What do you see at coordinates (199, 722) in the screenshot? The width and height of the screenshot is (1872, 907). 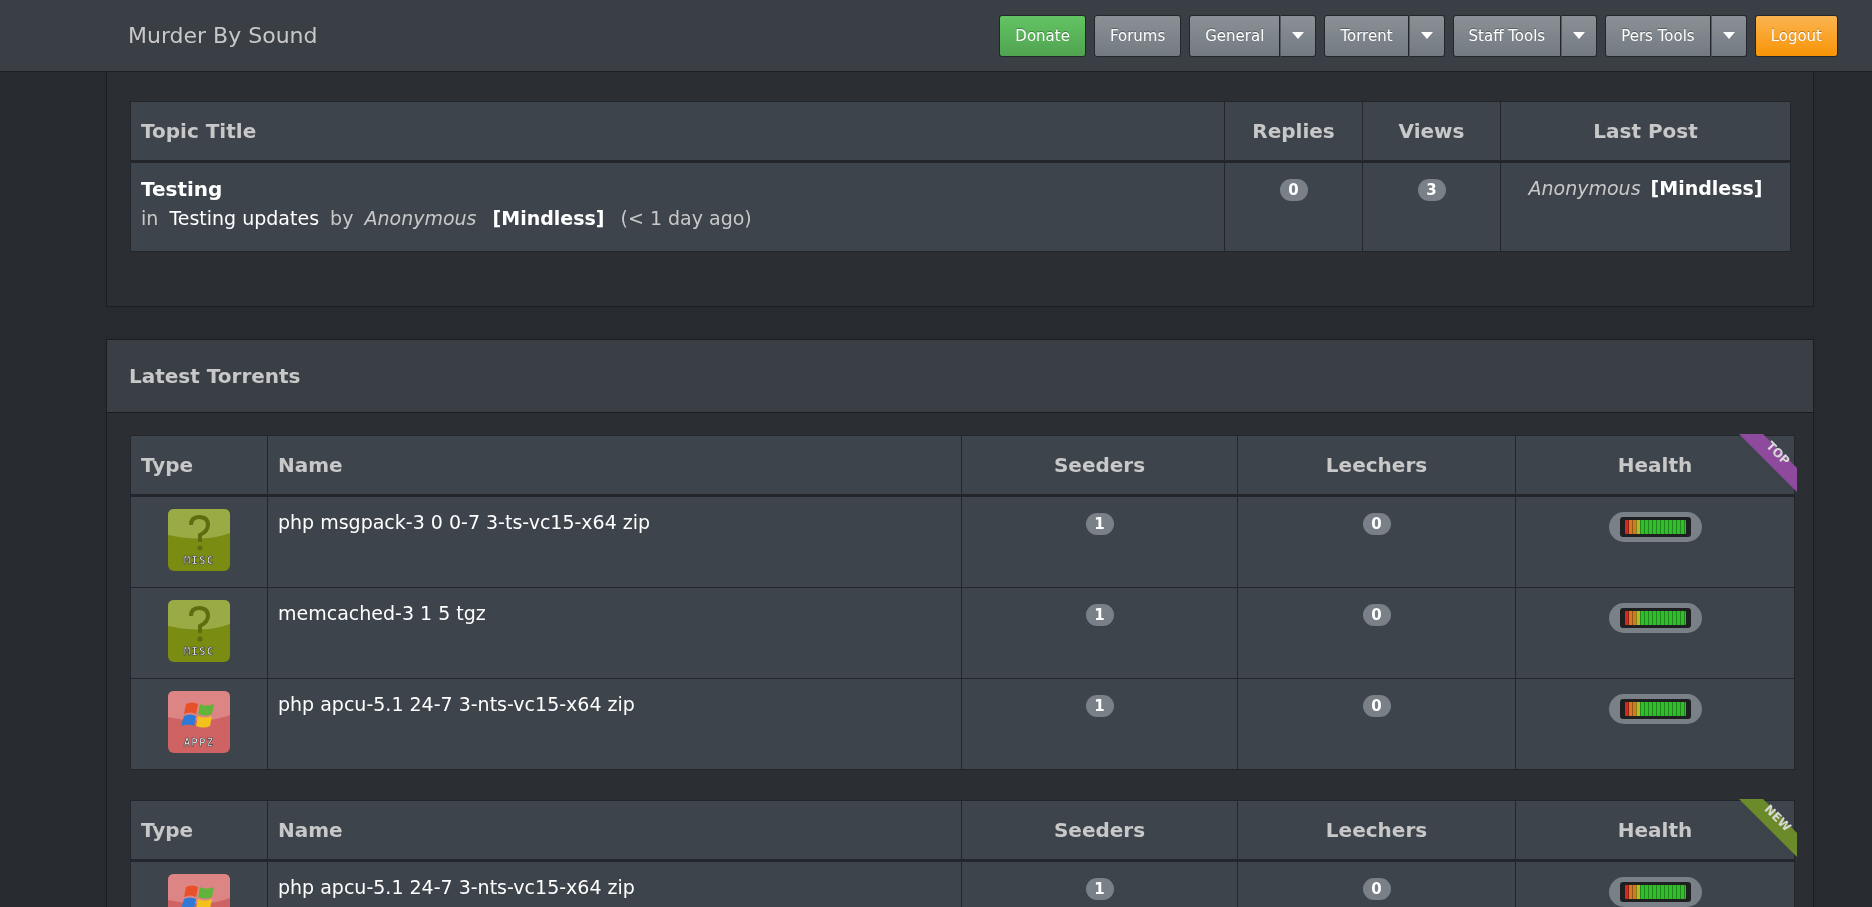 I see `category-icon: APPZ` at bounding box center [199, 722].